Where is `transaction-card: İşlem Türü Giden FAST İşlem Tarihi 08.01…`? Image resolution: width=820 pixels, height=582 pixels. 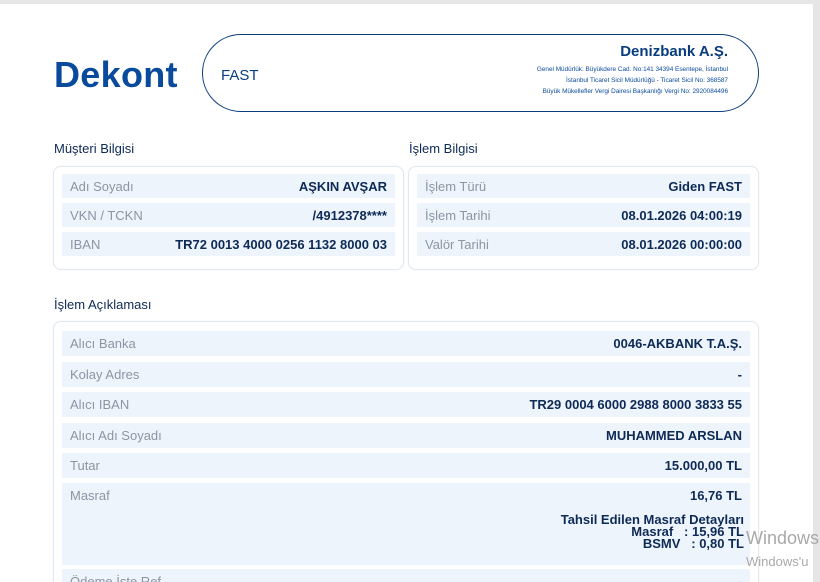
transaction-card: İşlem Türü Giden FAST İşlem Tarihi 08.01… is located at coordinates (583, 218).